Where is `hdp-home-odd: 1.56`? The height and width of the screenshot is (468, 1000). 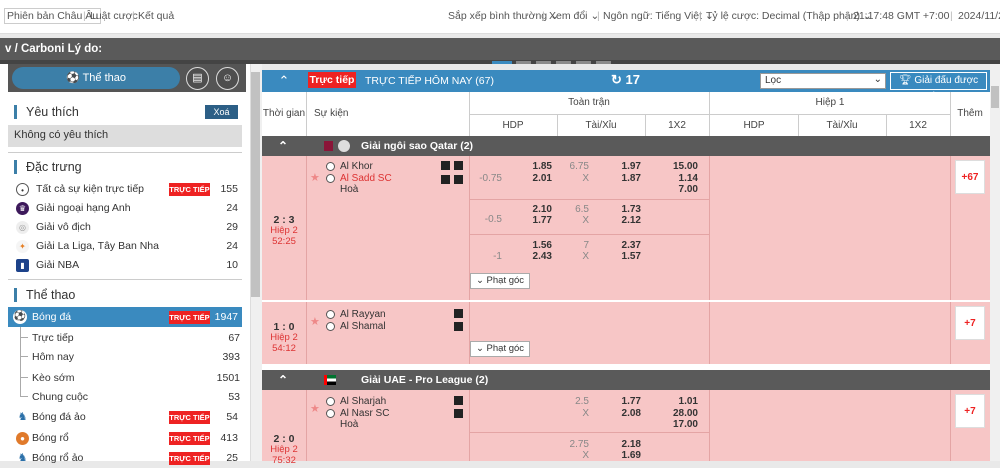 hdp-home-odd: 1.56 is located at coordinates (531, 245).